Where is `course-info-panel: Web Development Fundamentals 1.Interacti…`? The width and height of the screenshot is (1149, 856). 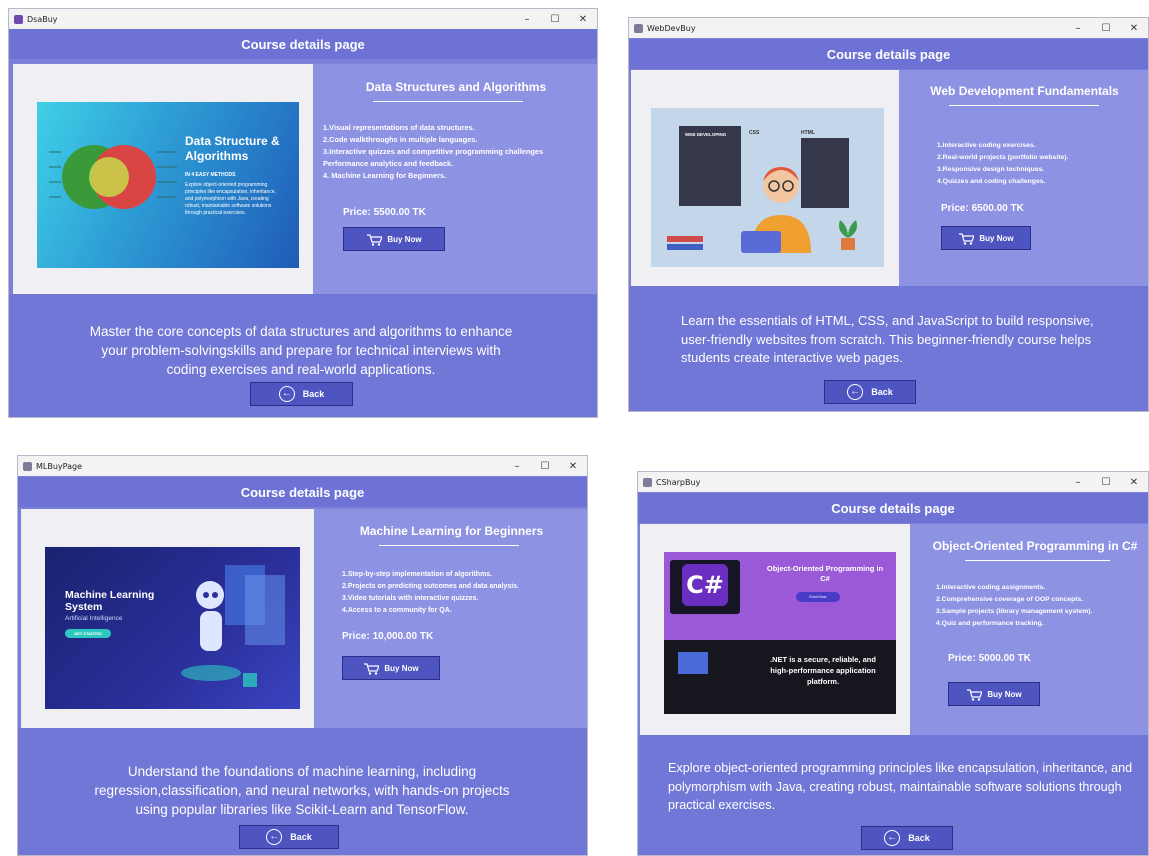
course-info-panel: Web Development Fundamentals 1.Interacti… is located at coordinates (1023, 178).